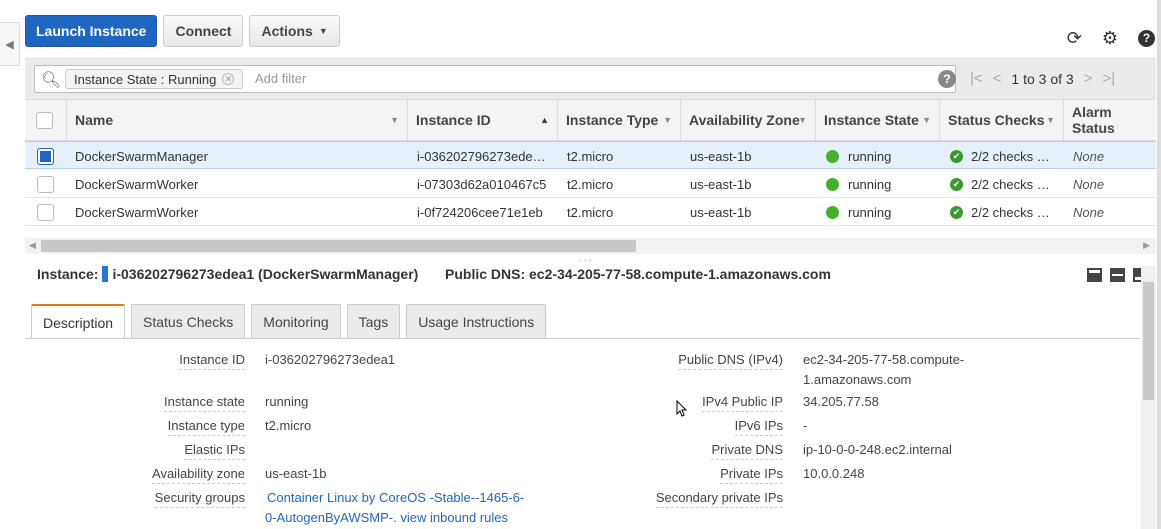  I want to click on add-filter-placeholder: Add filter, so click(281, 78).